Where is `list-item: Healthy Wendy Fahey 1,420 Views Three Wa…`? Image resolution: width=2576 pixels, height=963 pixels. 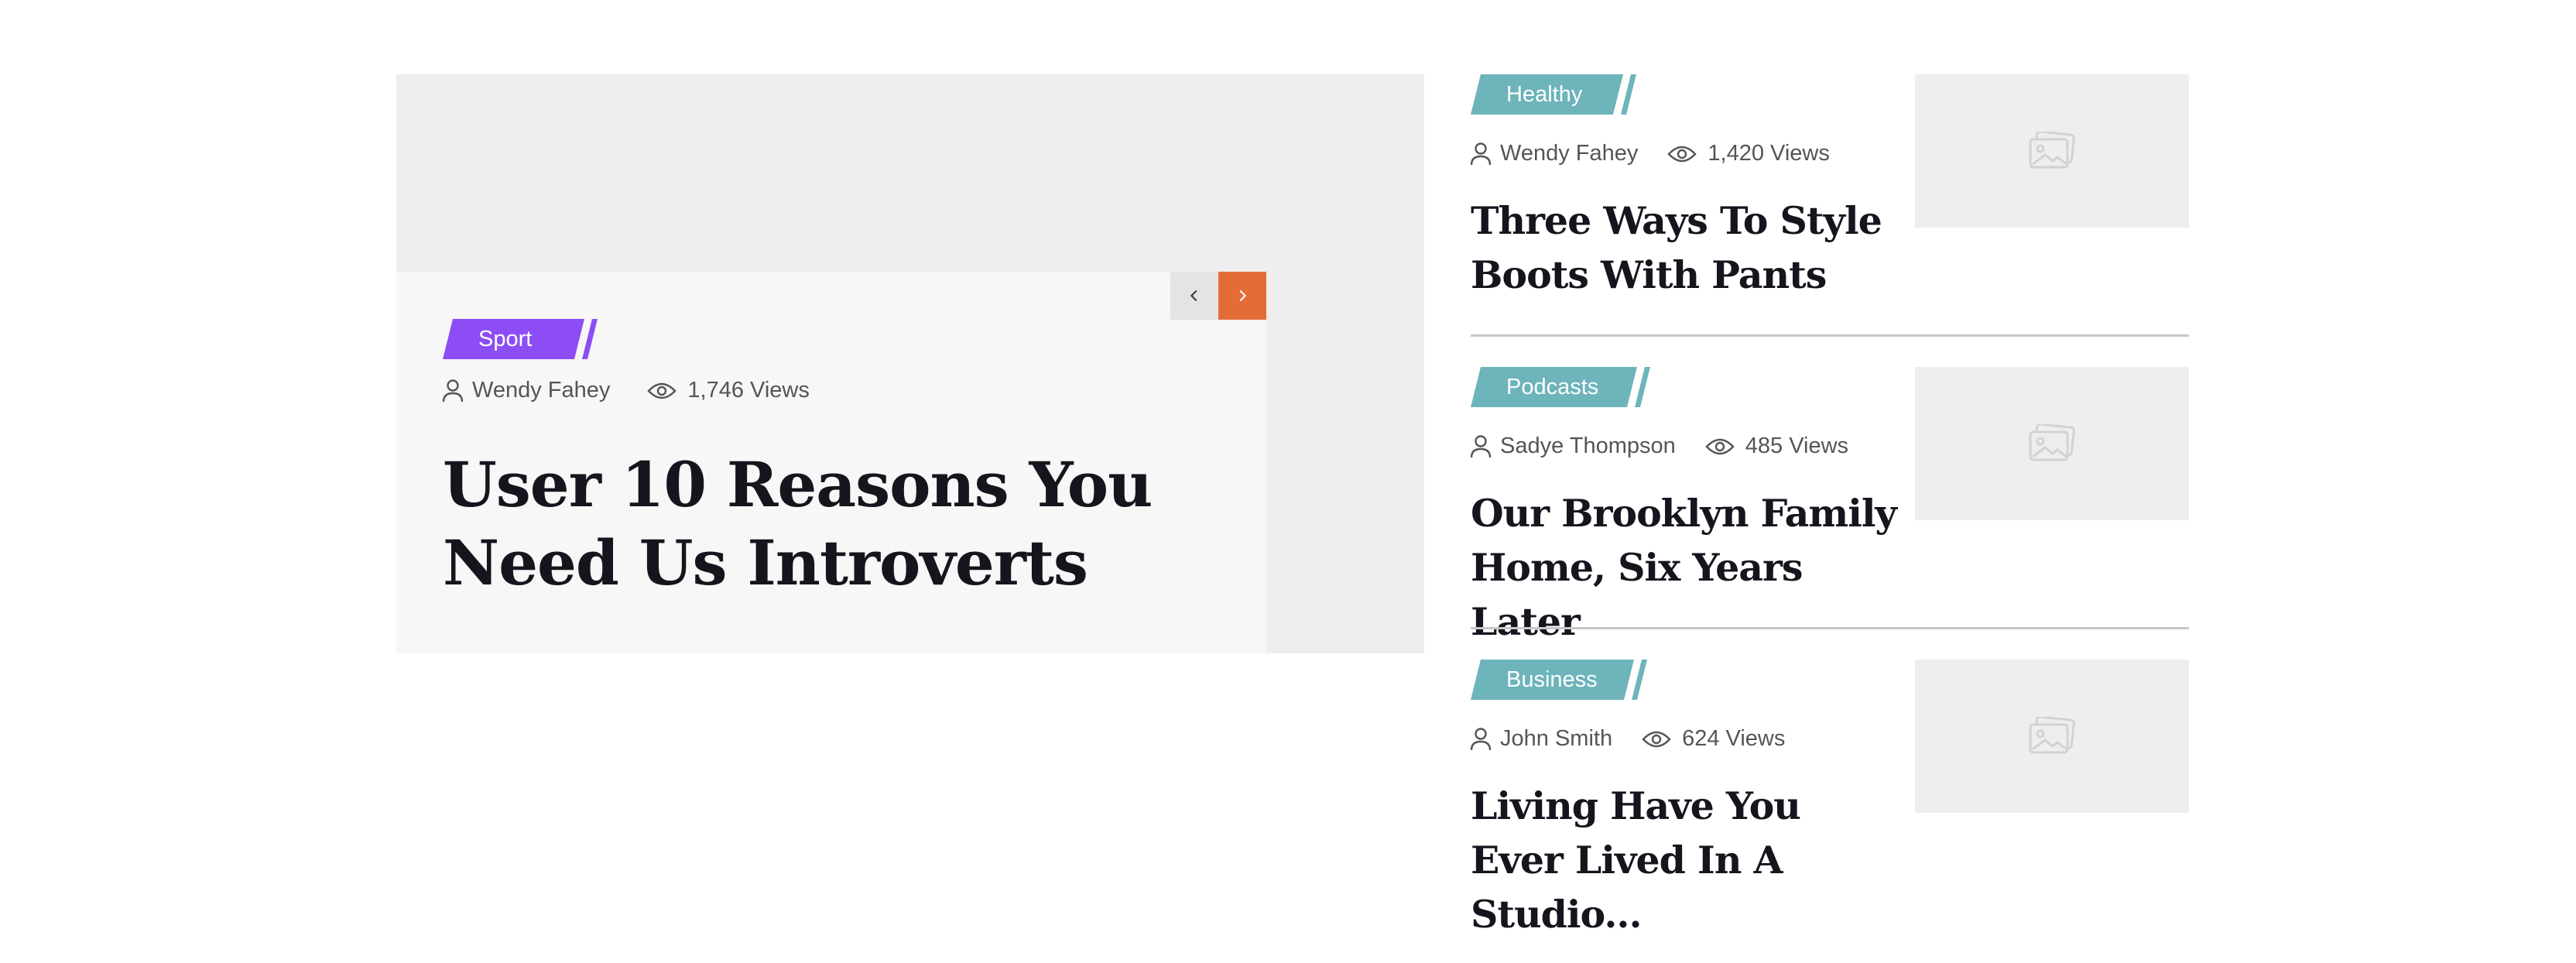
list-item: Healthy Wendy Fahey 1,420 Views Three Wa… is located at coordinates (1829, 206).